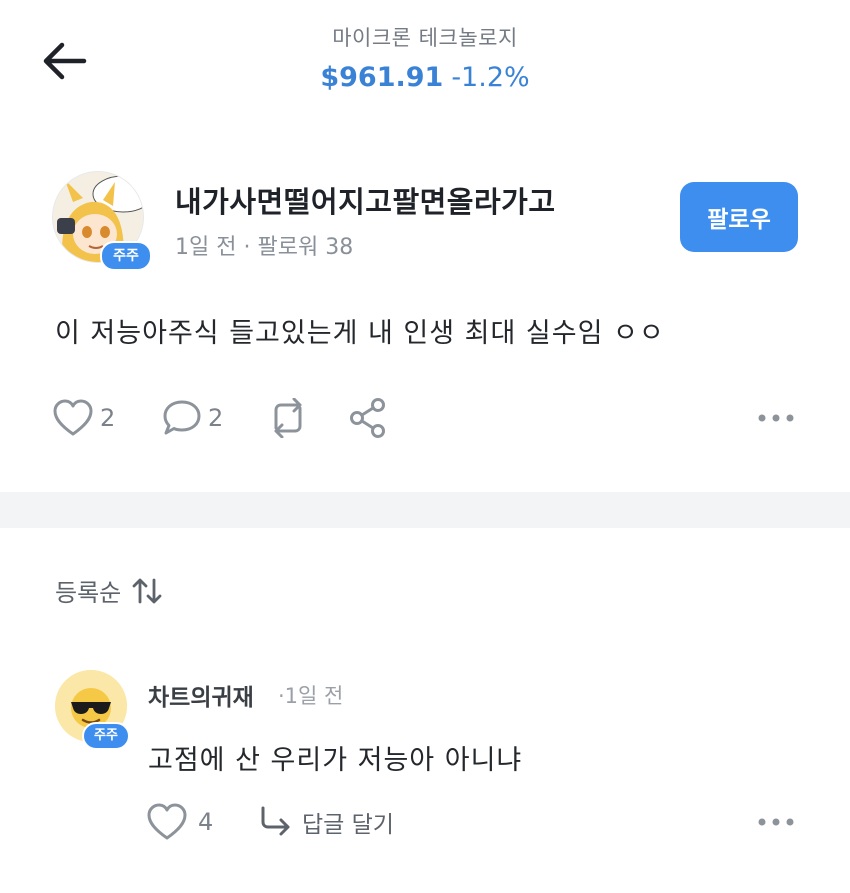 The height and width of the screenshot is (893, 850). I want to click on comment-button: 2, so click(192, 418).